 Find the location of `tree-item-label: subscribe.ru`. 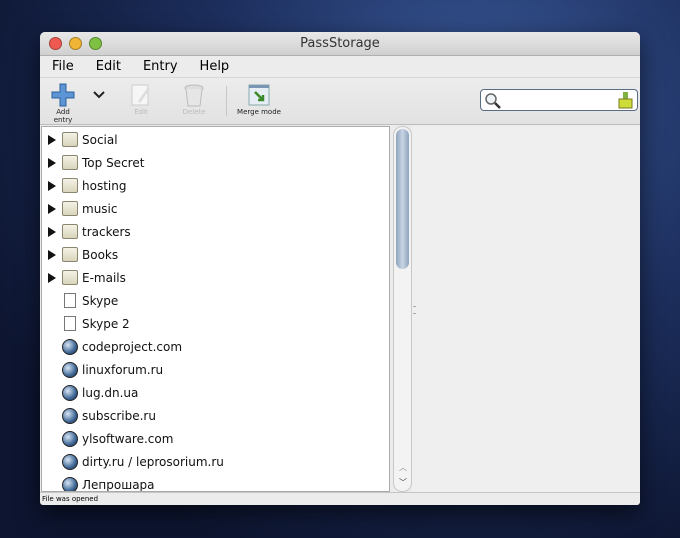

tree-item-label: subscribe.ru is located at coordinates (119, 415).